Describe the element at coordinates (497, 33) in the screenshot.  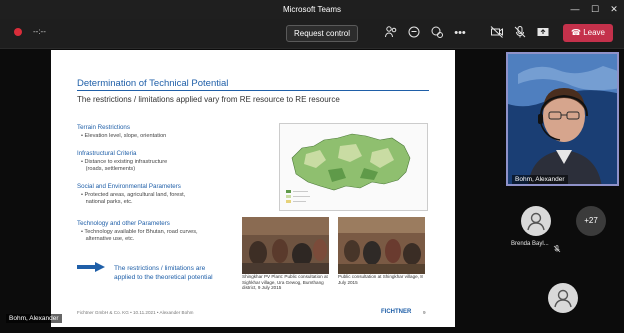
I see `camera-off-icon` at that location.